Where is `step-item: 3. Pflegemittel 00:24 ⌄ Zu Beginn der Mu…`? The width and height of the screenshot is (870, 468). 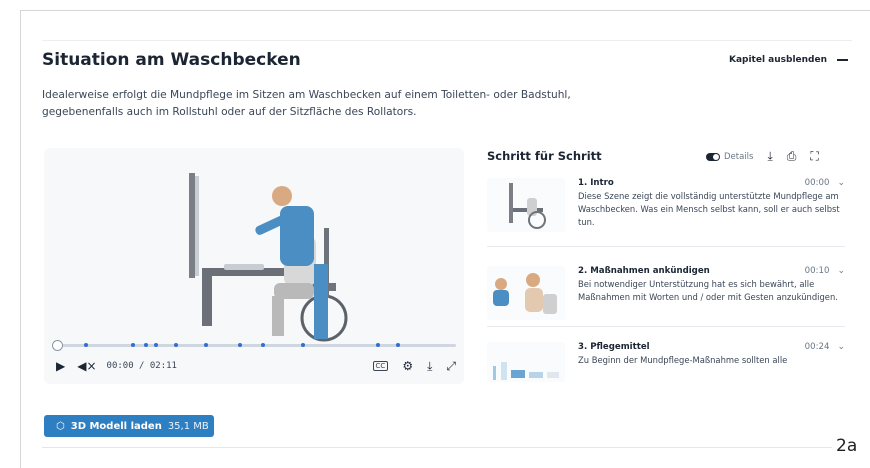
step-item: 3. Pflegemittel 00:24 ⌄ Zu Beginn der Mu… is located at coordinates (666, 362).